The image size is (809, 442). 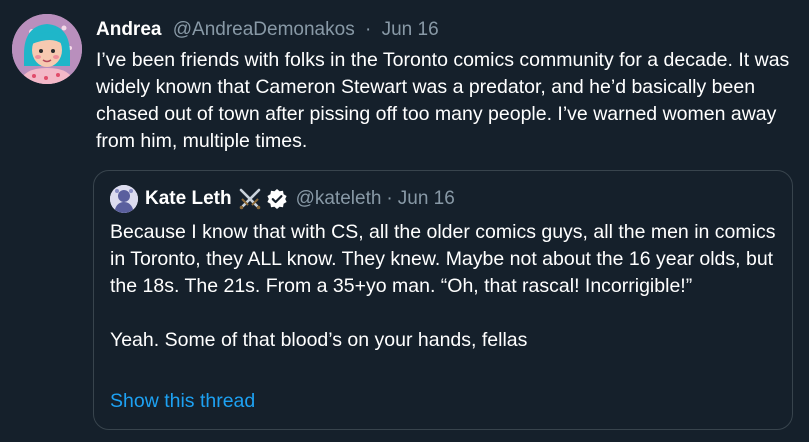 I want to click on avatar, so click(x=47, y=49).